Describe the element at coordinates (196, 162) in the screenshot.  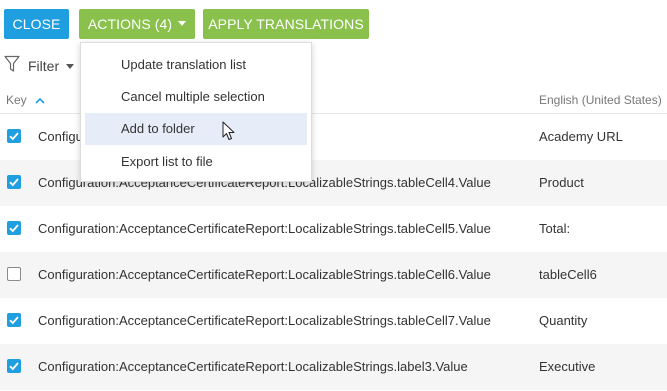
I see `menu-item-export-list-to-file: Export list to file` at that location.